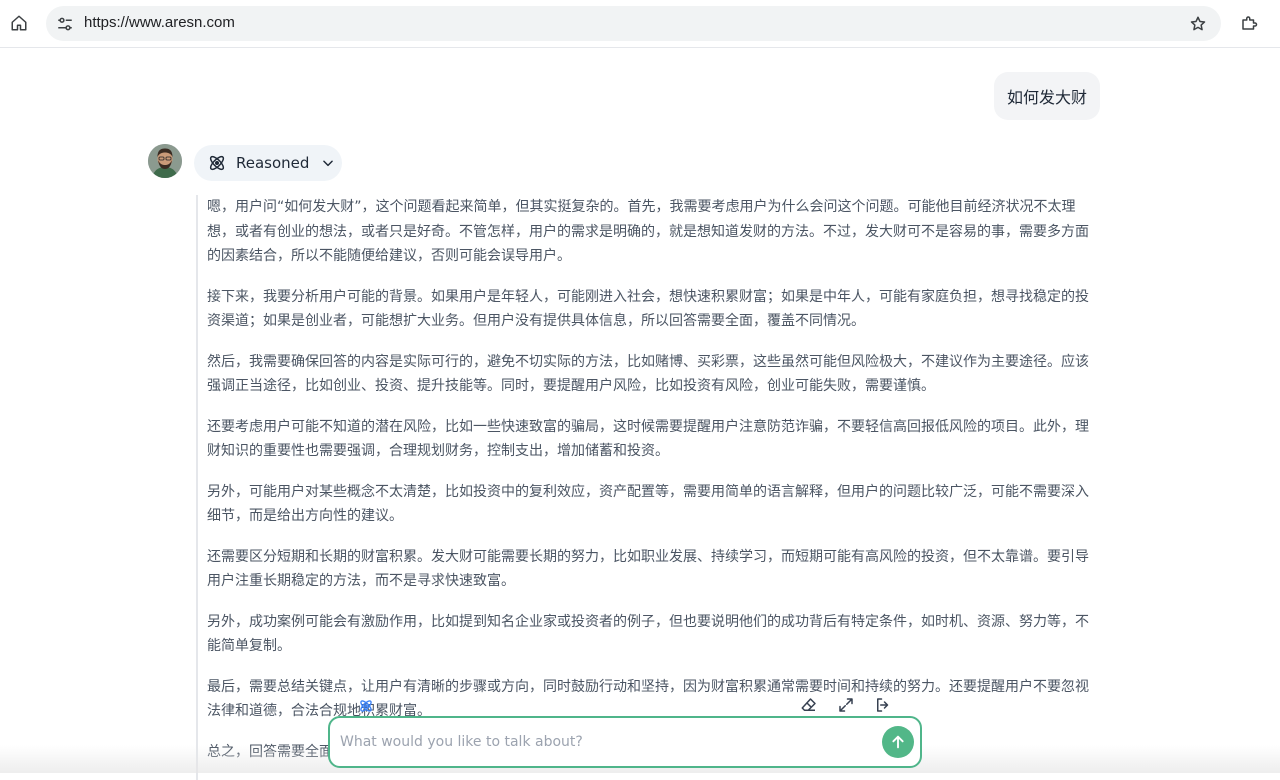 This screenshot has height=780, width=1280. I want to click on chevron-down-icon, so click(328, 163).